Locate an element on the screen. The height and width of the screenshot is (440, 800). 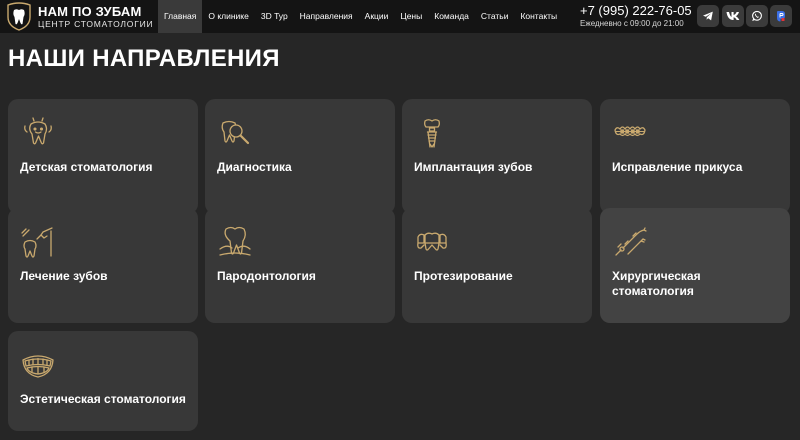
nav-item-prices: Цены is located at coordinates (411, 16).